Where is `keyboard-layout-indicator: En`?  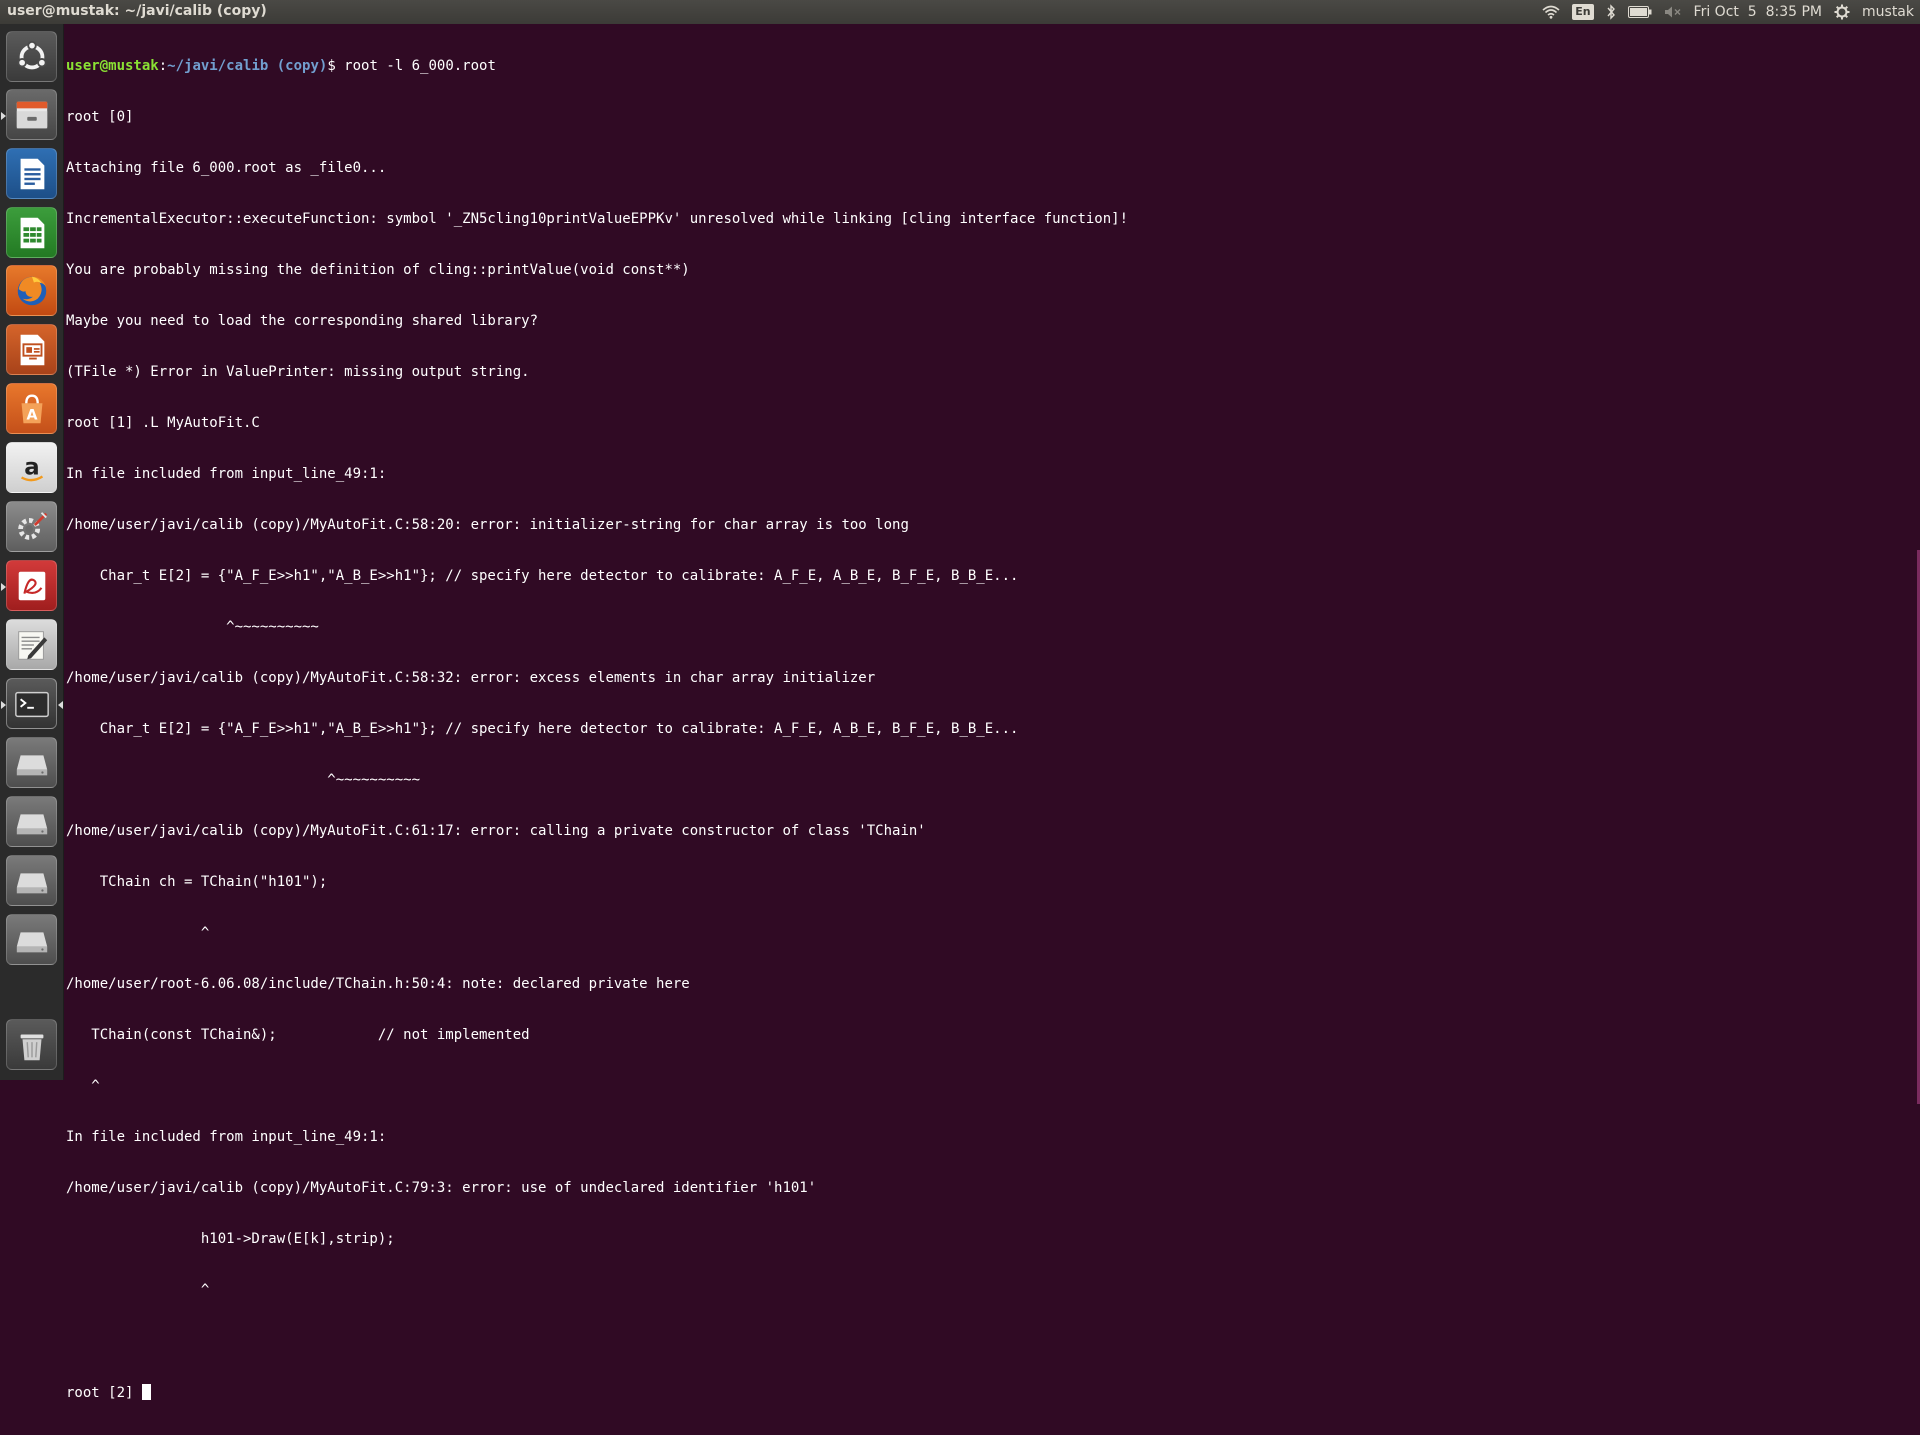 keyboard-layout-indicator: En is located at coordinates (1583, 12).